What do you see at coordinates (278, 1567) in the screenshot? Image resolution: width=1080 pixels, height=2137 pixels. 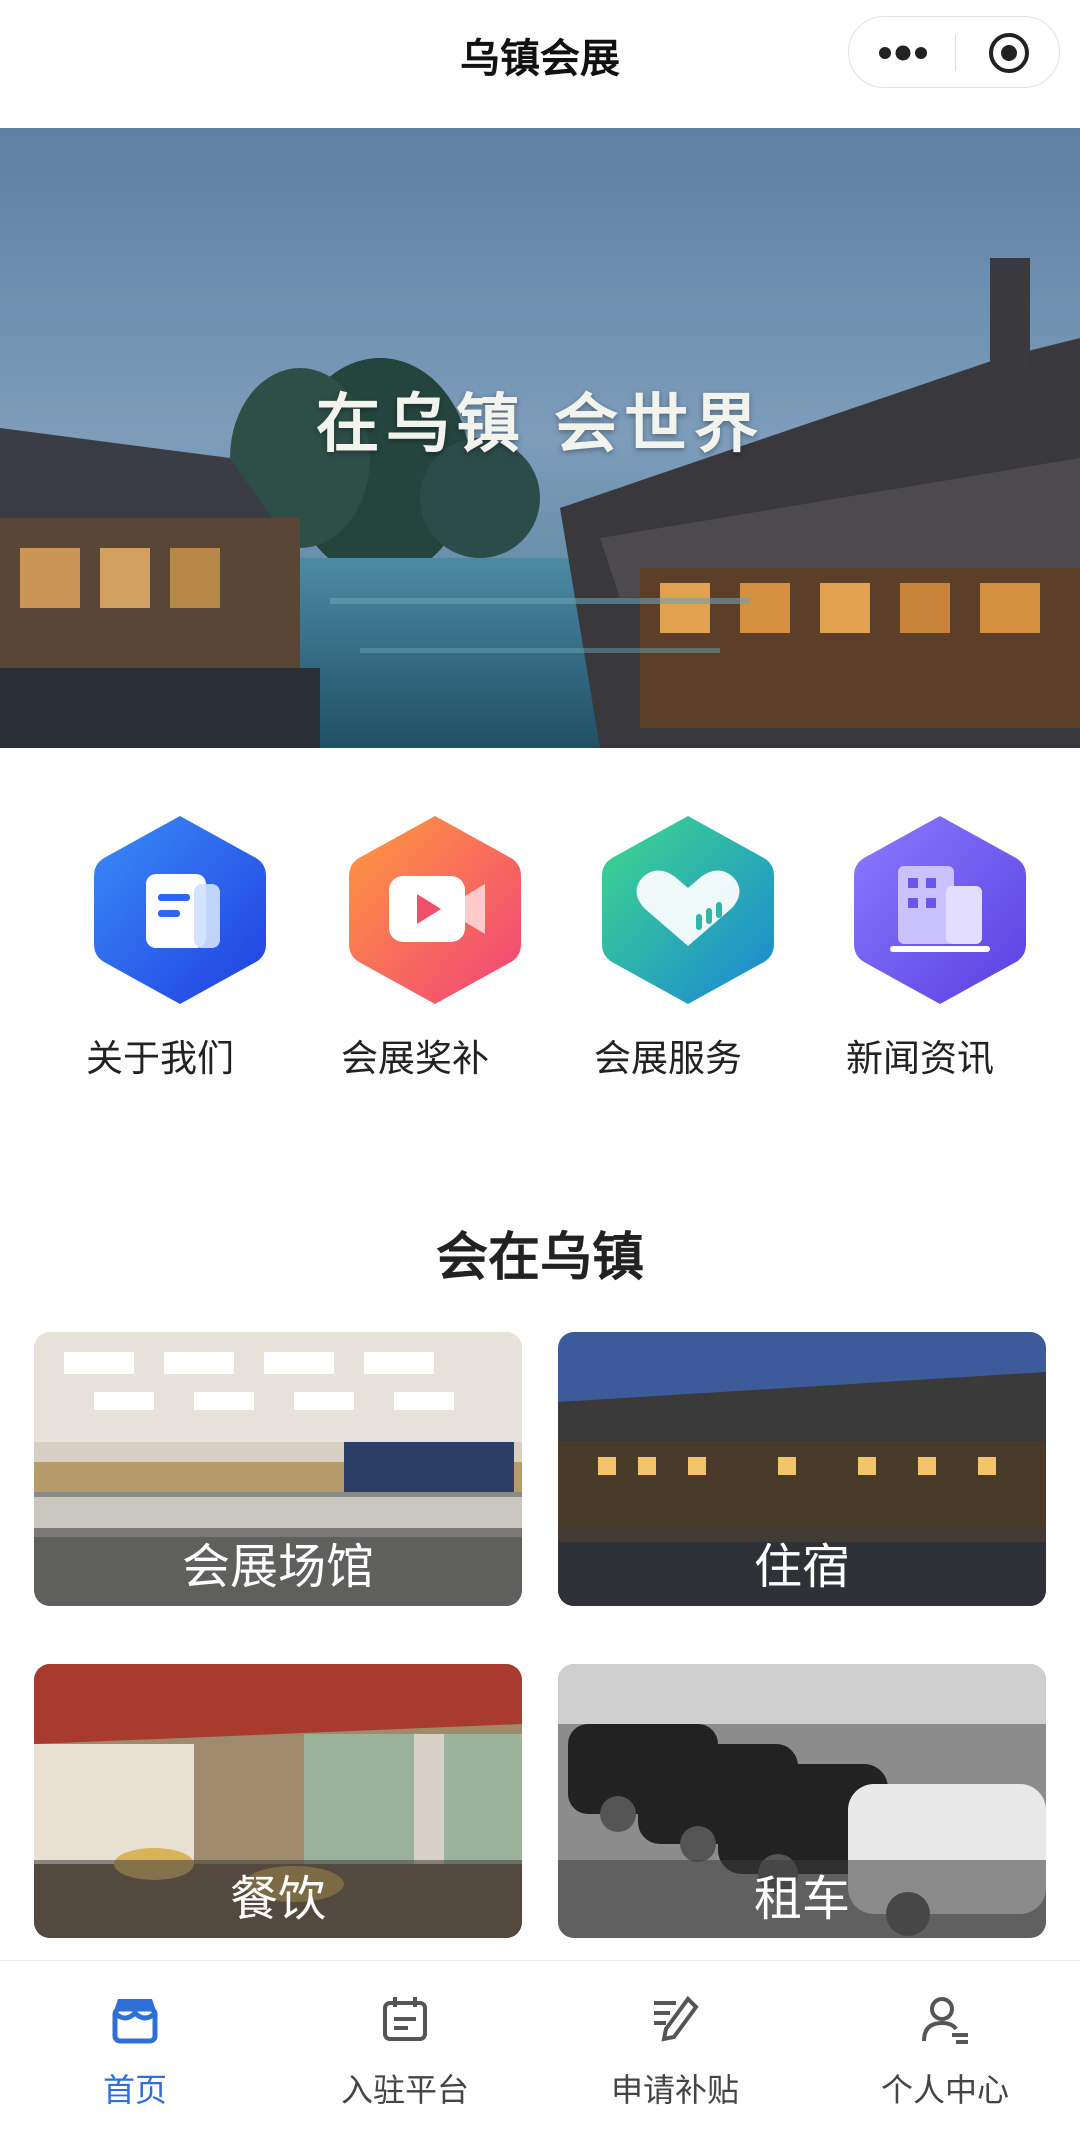 I see `card-label: 会展场馆` at bounding box center [278, 1567].